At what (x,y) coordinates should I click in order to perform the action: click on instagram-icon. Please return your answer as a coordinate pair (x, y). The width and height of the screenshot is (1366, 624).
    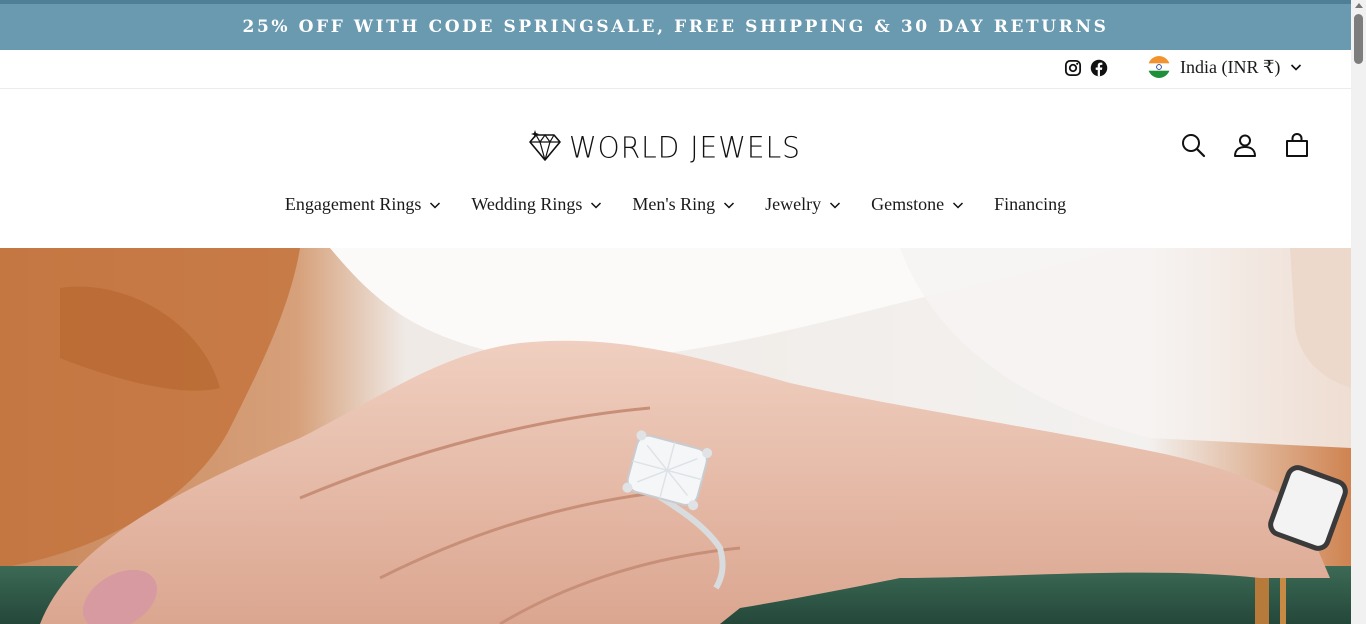
    Looking at the image, I should click on (1073, 68).